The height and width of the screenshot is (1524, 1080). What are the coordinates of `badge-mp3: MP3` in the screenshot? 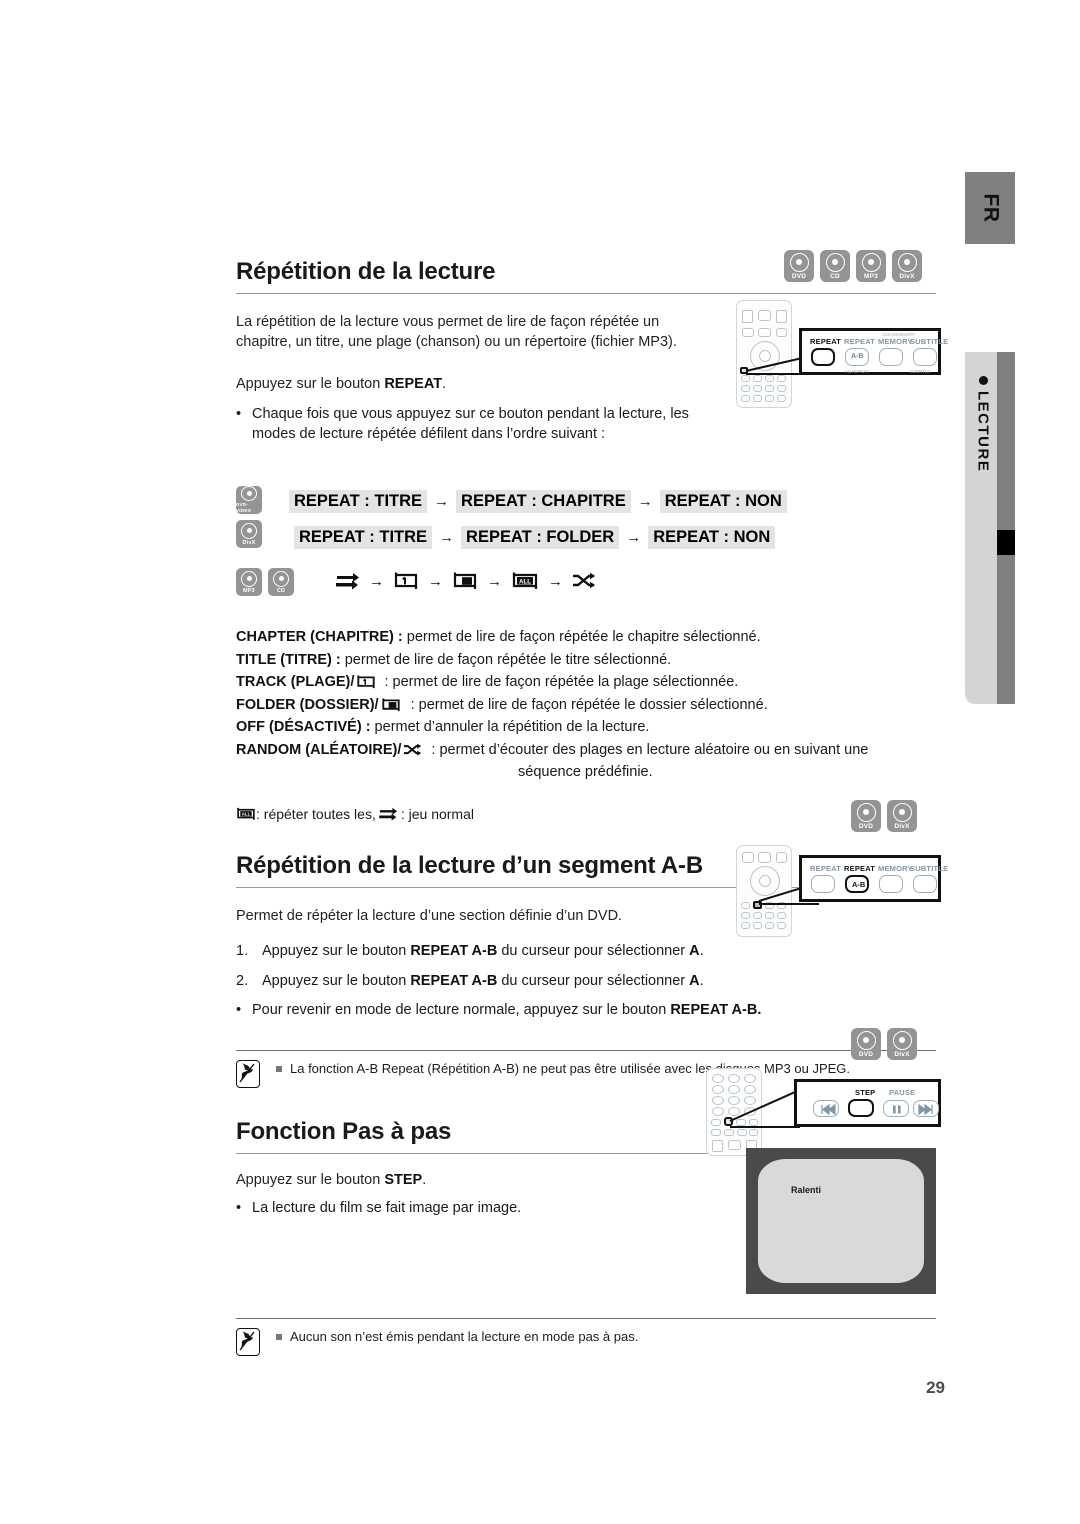 It's located at (249, 582).